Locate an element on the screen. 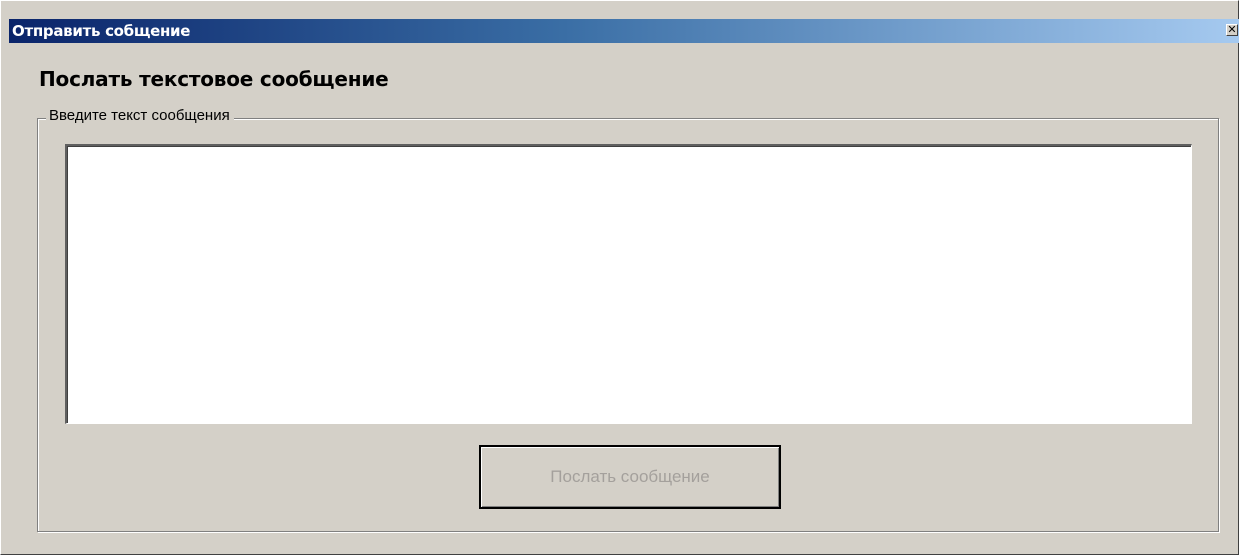  title-bar: Отправить собщение ✕ is located at coordinates (624, 31).